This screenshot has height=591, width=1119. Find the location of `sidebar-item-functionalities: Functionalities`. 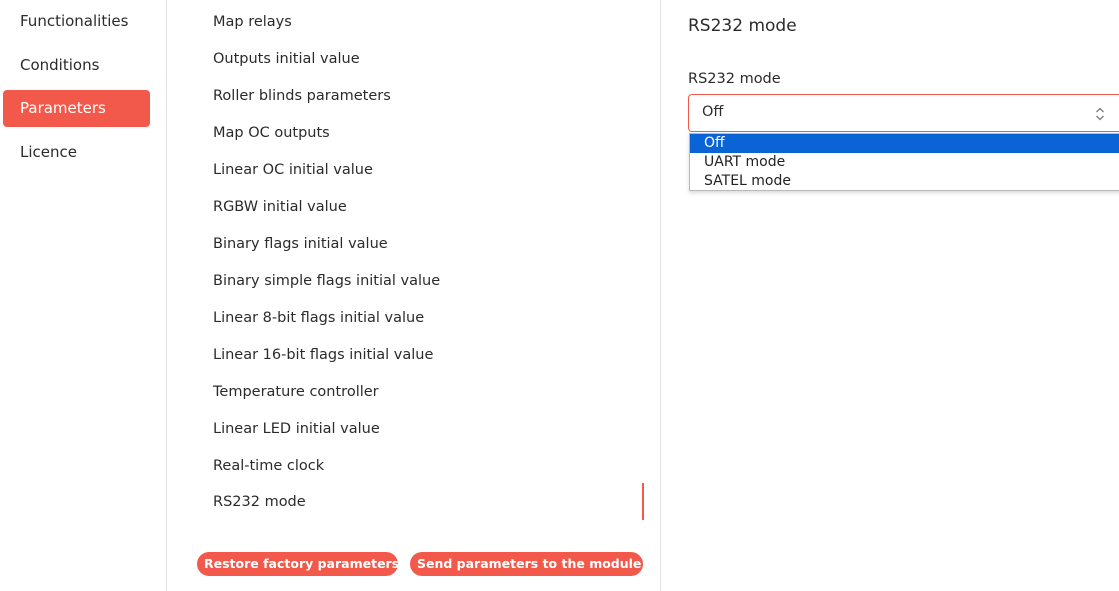

sidebar-item-functionalities: Functionalities is located at coordinates (76, 21).